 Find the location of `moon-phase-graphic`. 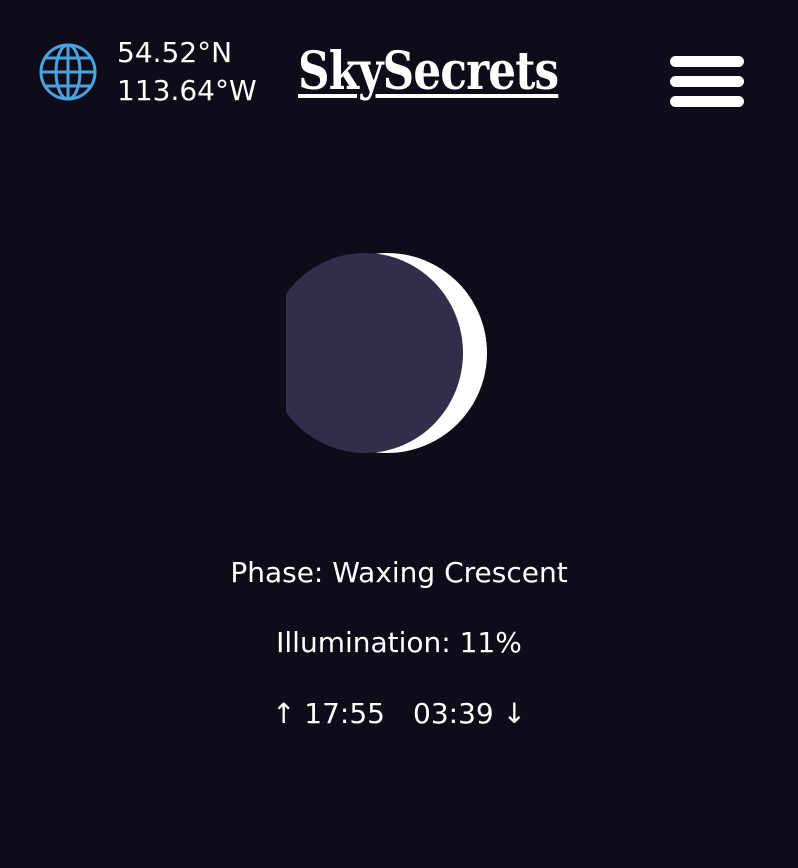

moon-phase-graphic is located at coordinates (377, 353).